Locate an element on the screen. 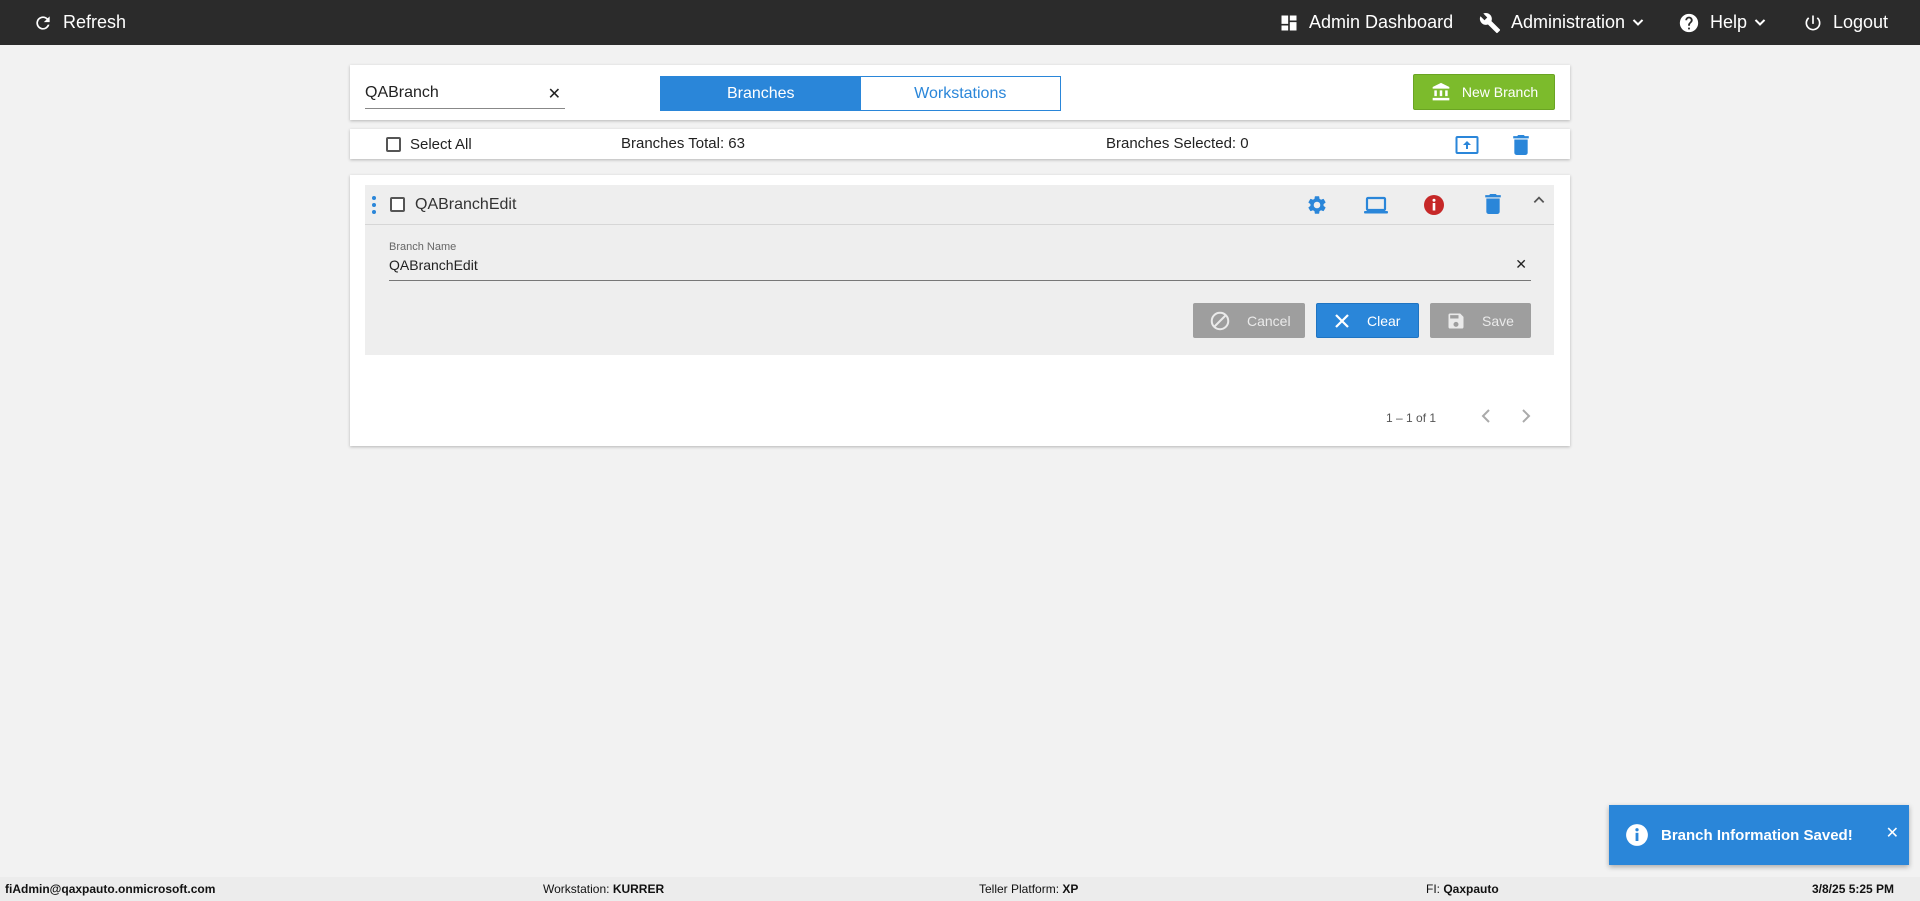 The height and width of the screenshot is (901, 1920). checkbox is located at coordinates (393, 144).